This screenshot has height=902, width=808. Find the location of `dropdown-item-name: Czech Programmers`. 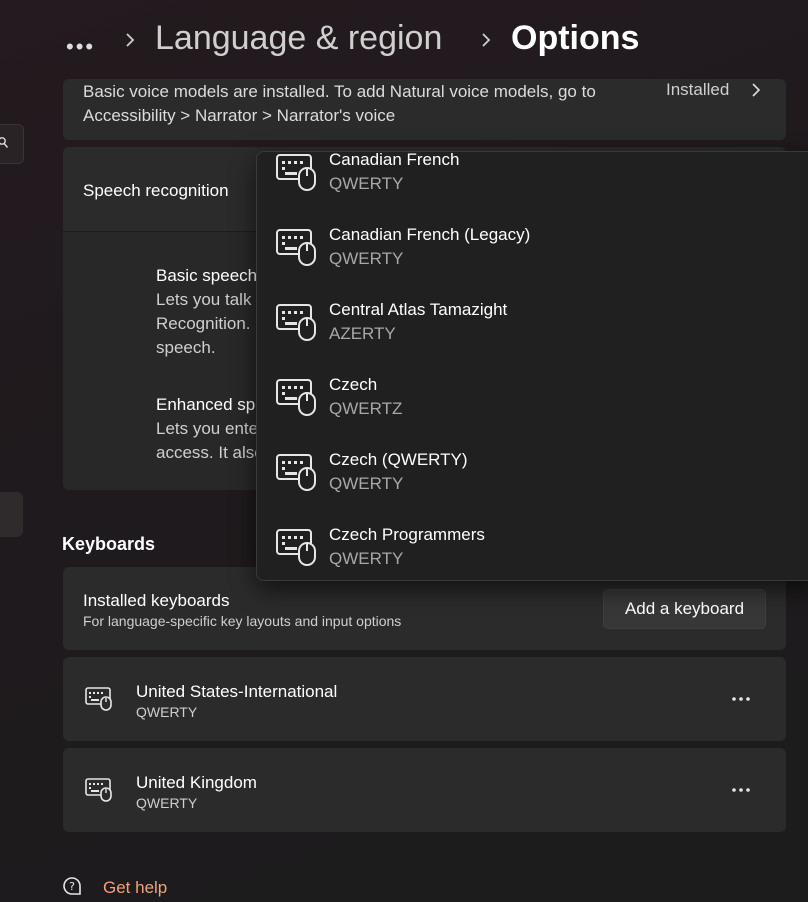

dropdown-item-name: Czech Programmers is located at coordinates (407, 534).